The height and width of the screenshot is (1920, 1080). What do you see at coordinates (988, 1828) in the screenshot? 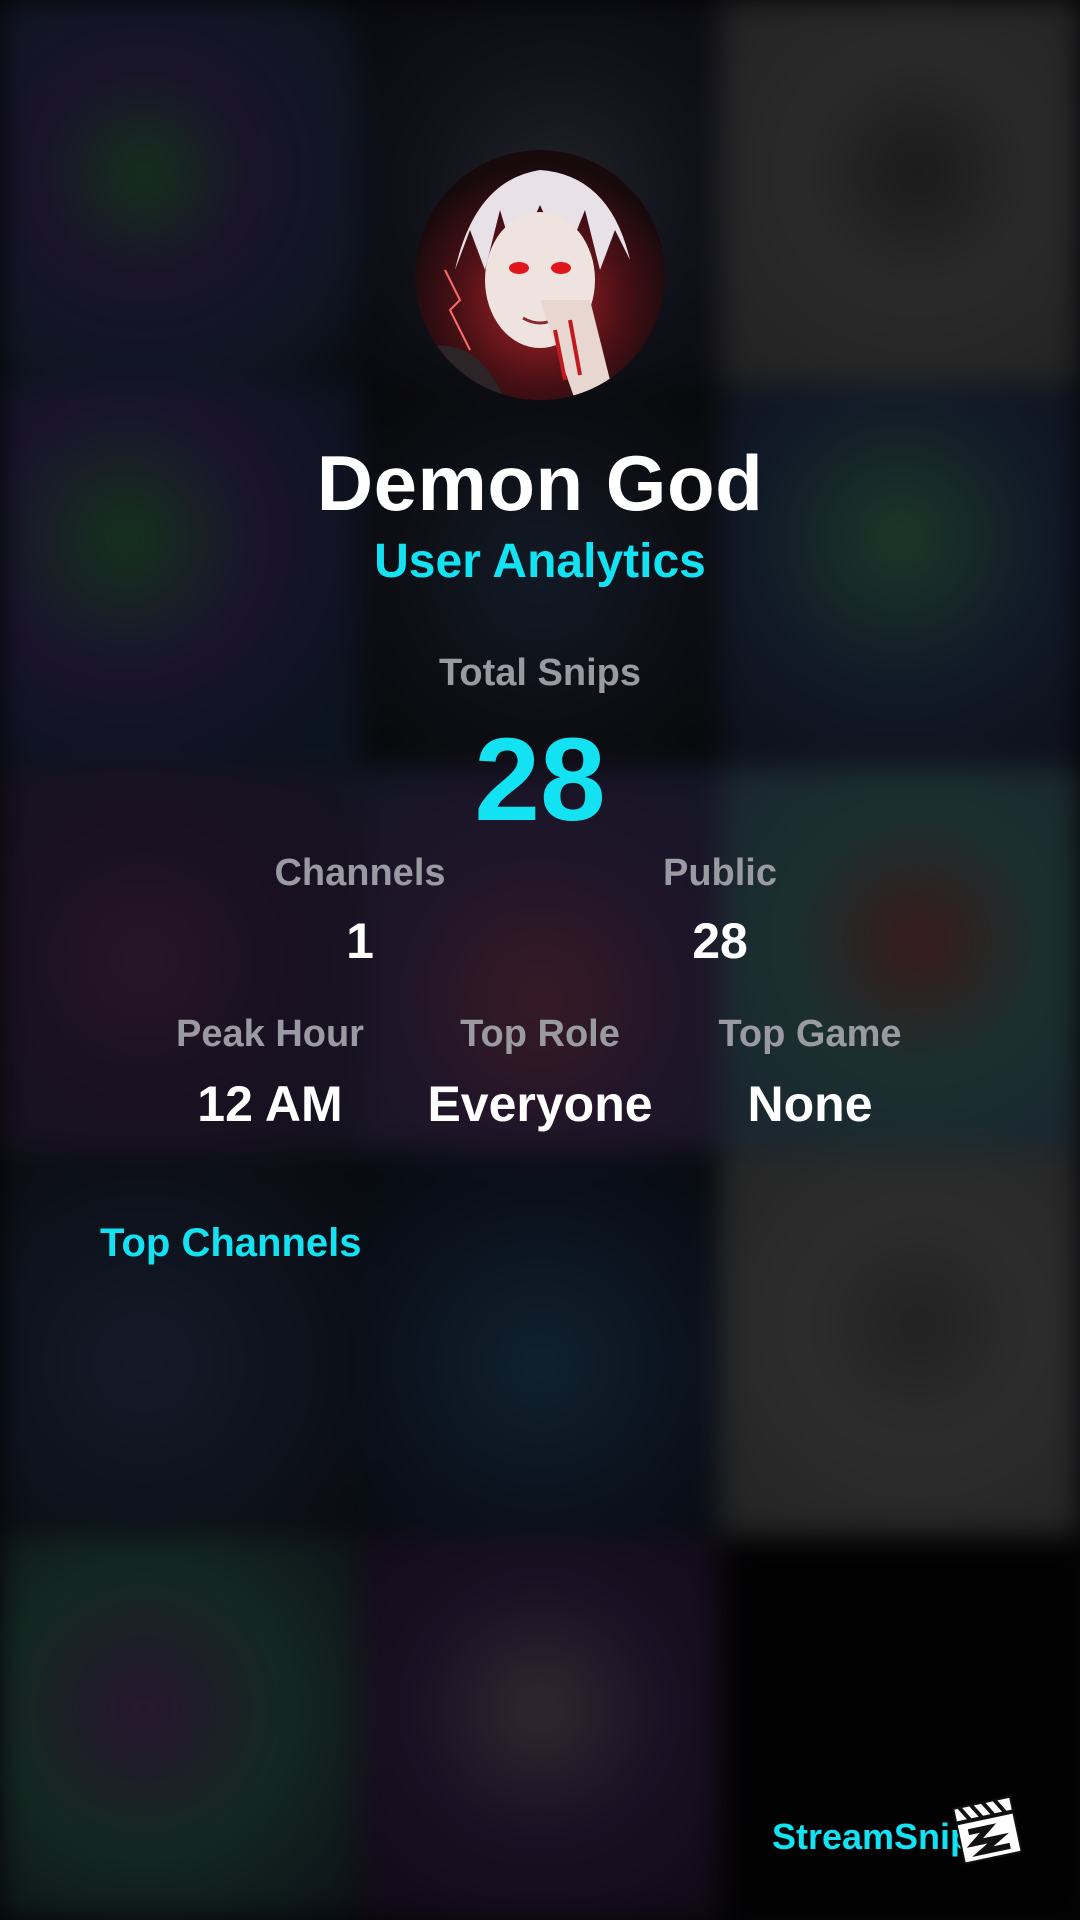
I see `clapperboard-icon` at bounding box center [988, 1828].